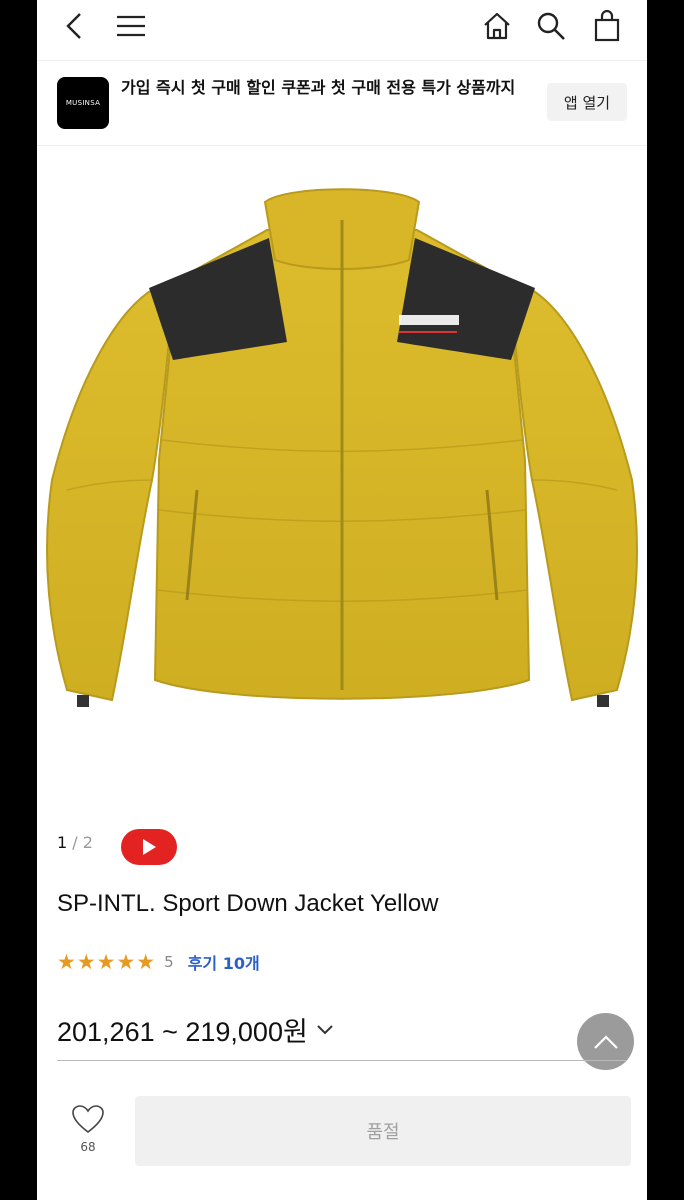 The height and width of the screenshot is (1200, 684). What do you see at coordinates (587, 102) in the screenshot?
I see `open-app-button: 앱 열기` at bounding box center [587, 102].